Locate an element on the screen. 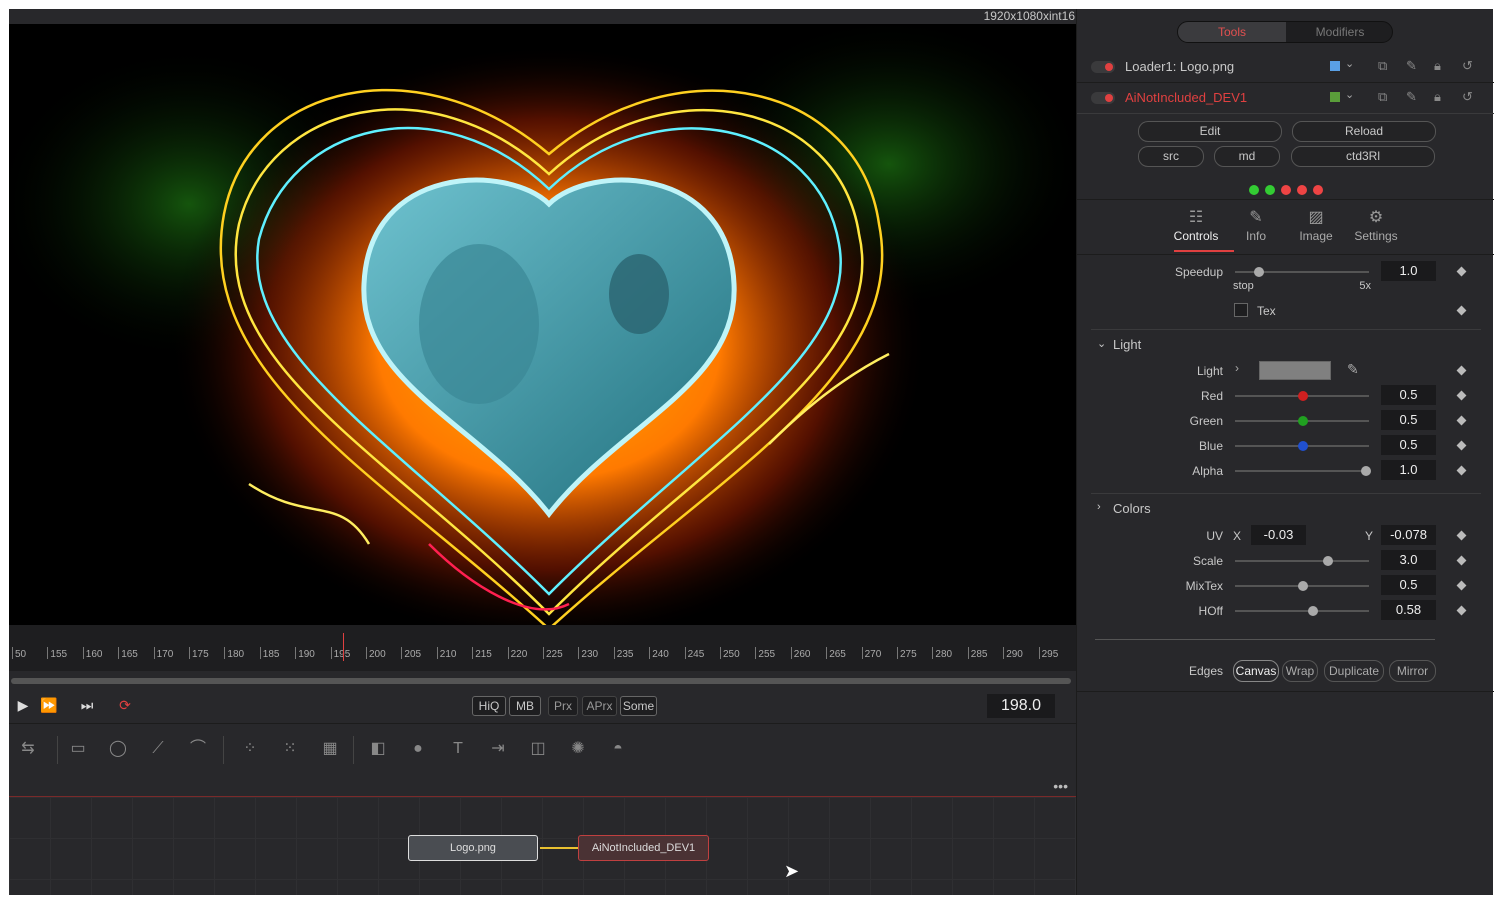 The height and width of the screenshot is (902, 1501). text-3d-icon: T is located at coordinates (458, 749).